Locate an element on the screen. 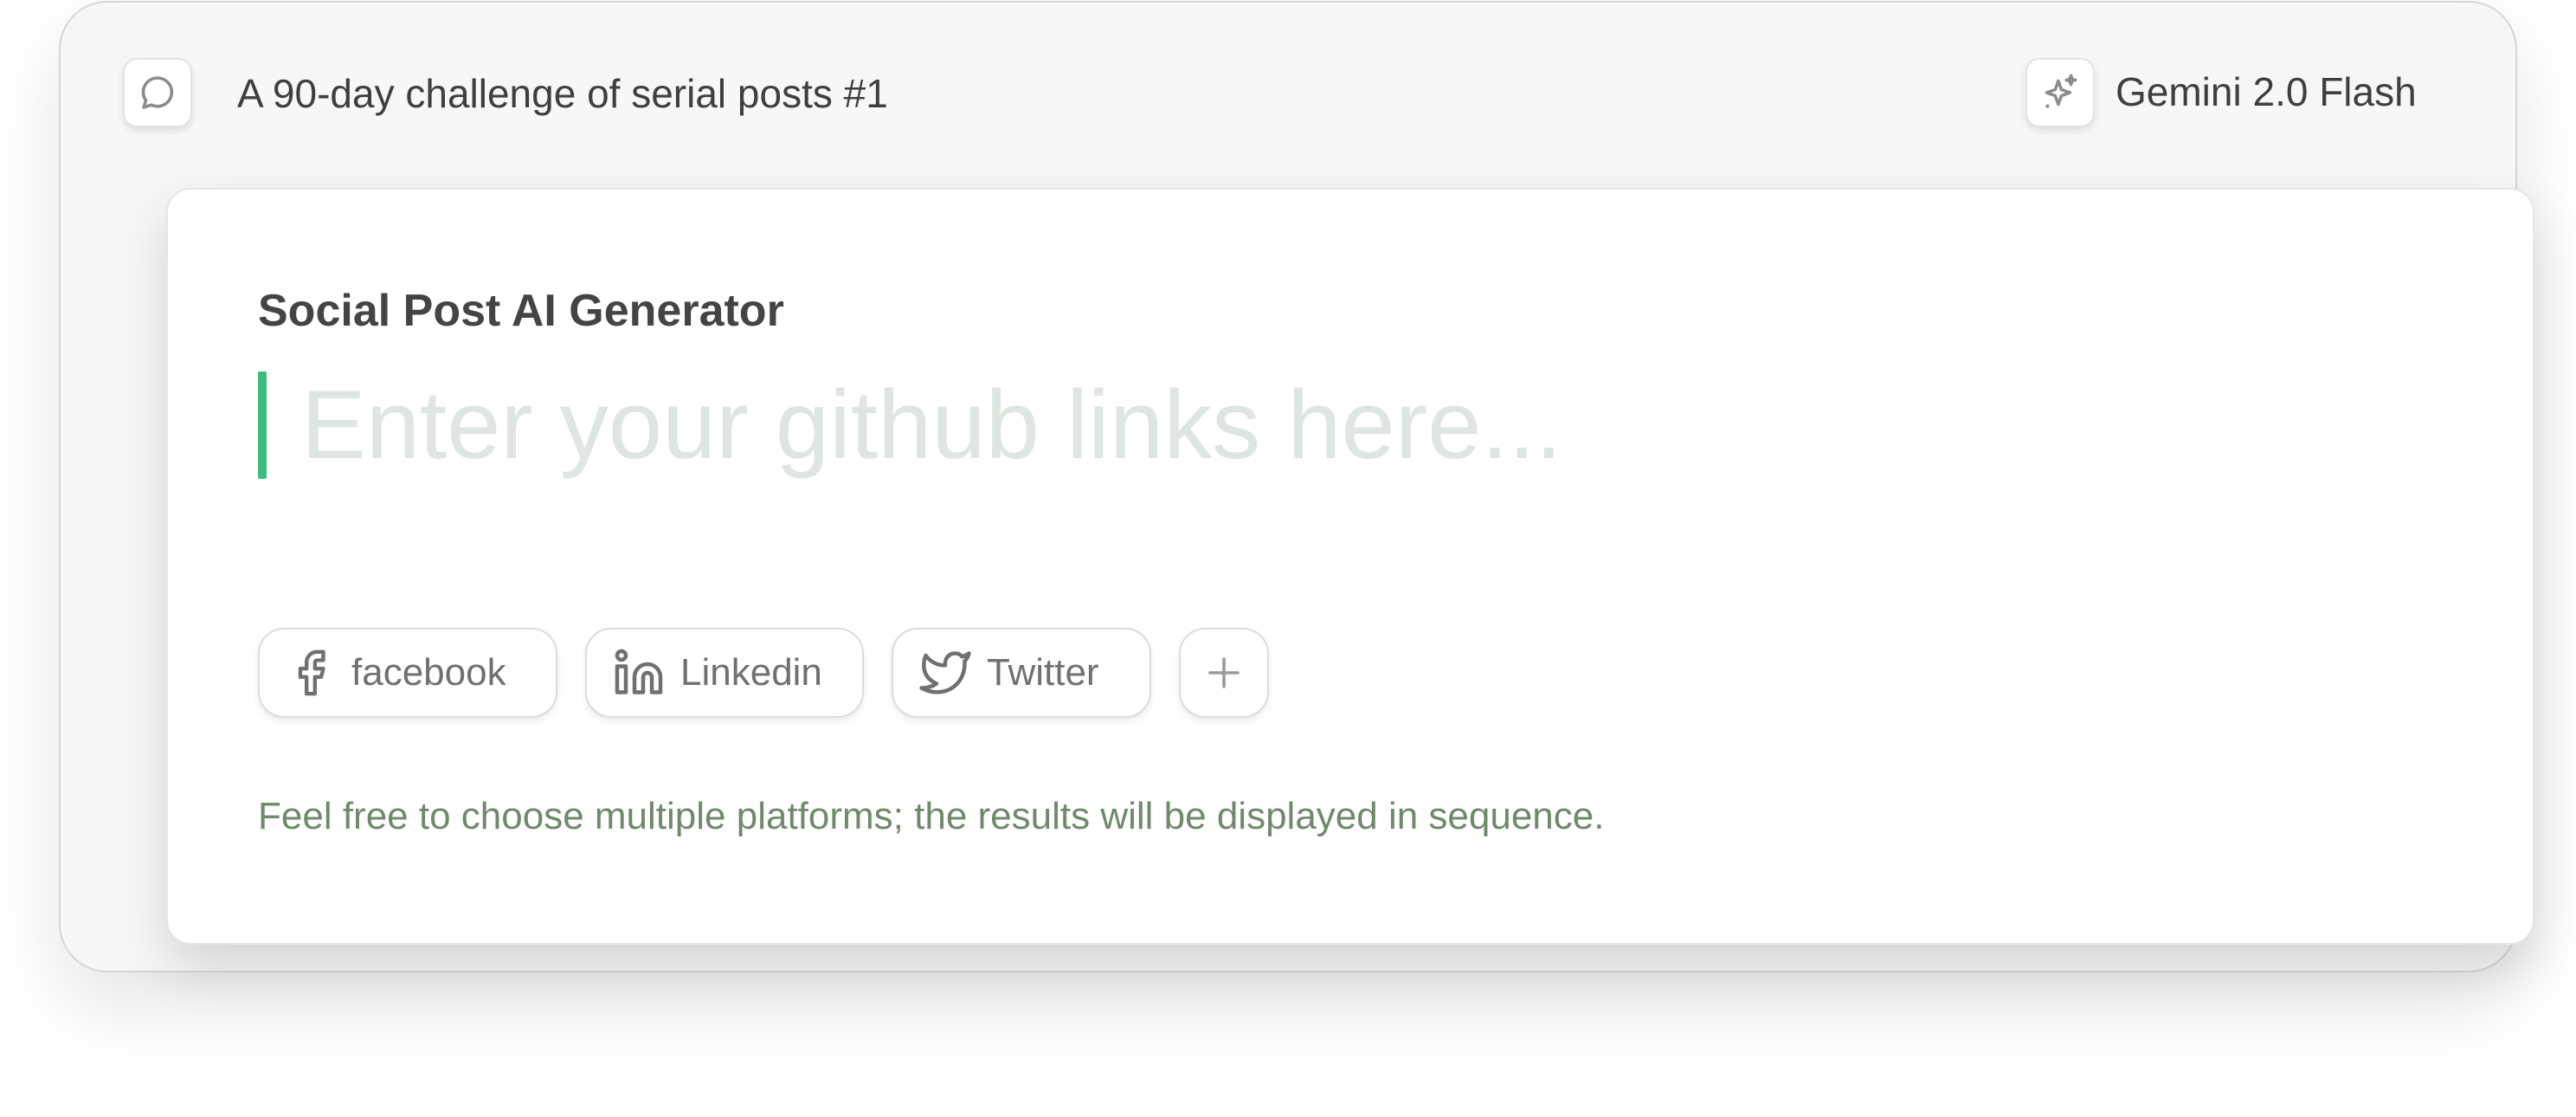  model-name: Gemini 2.0 Flash is located at coordinates (2266, 92).